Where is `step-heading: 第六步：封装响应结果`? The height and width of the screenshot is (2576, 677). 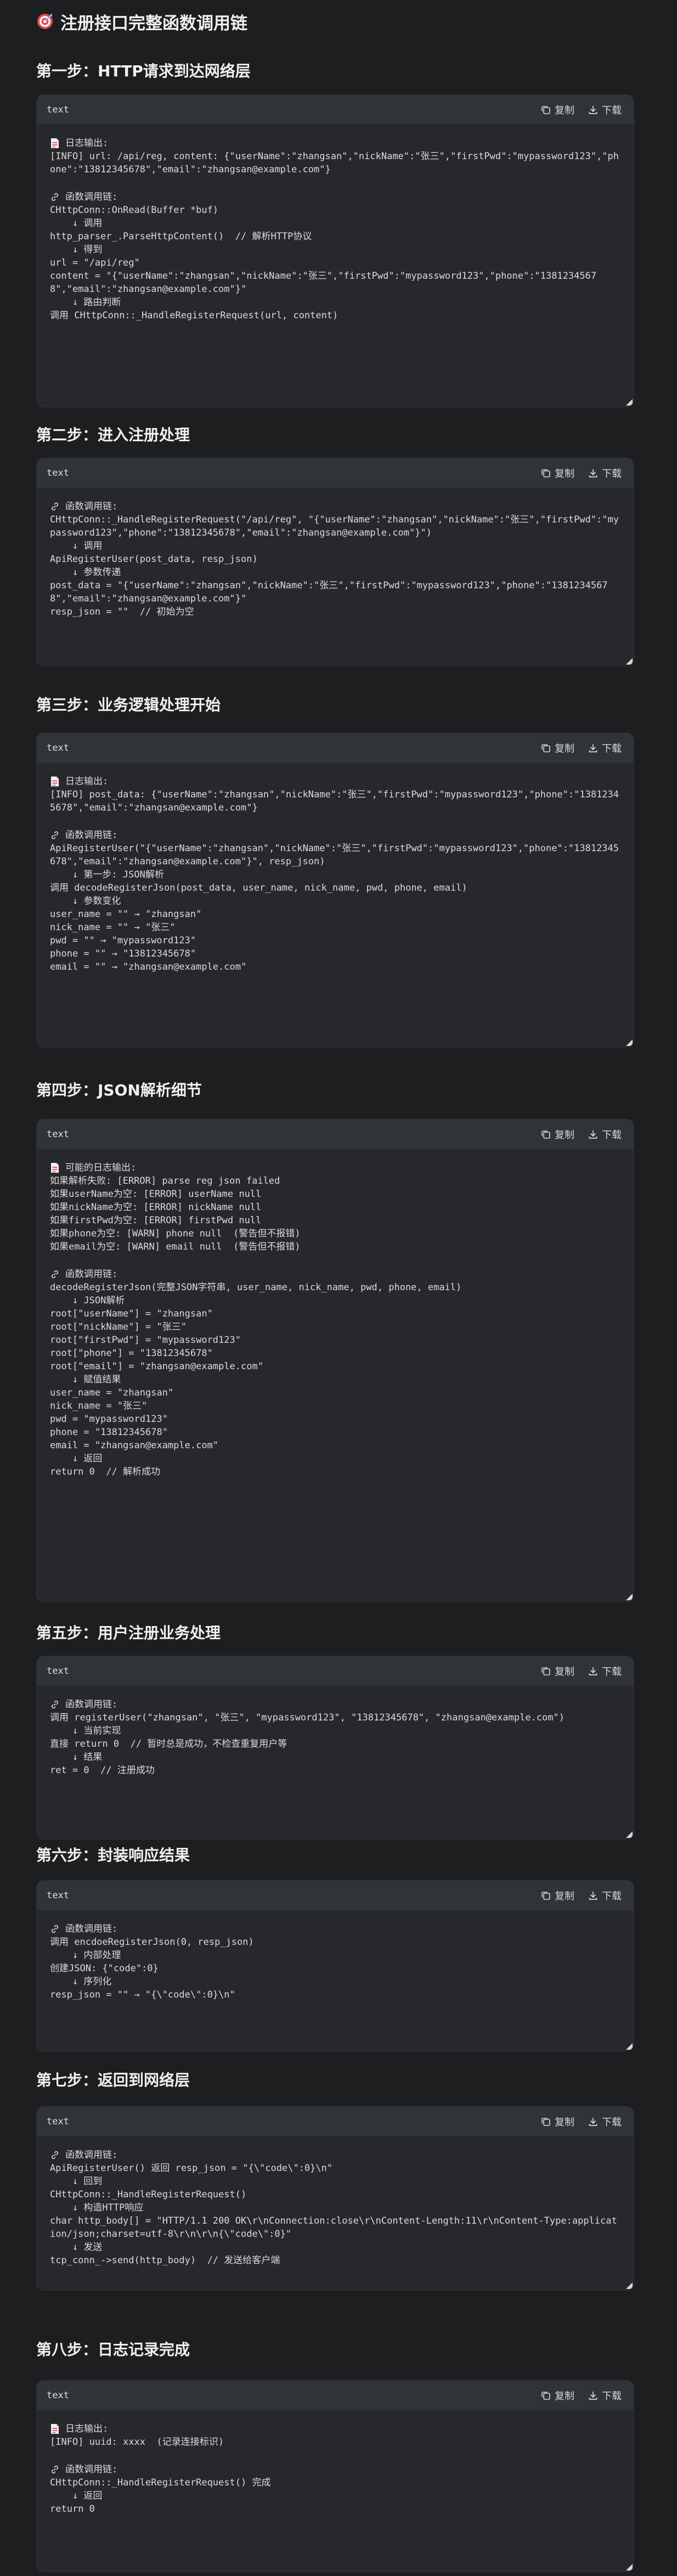 step-heading: 第六步：封装响应结果 is located at coordinates (113, 1855).